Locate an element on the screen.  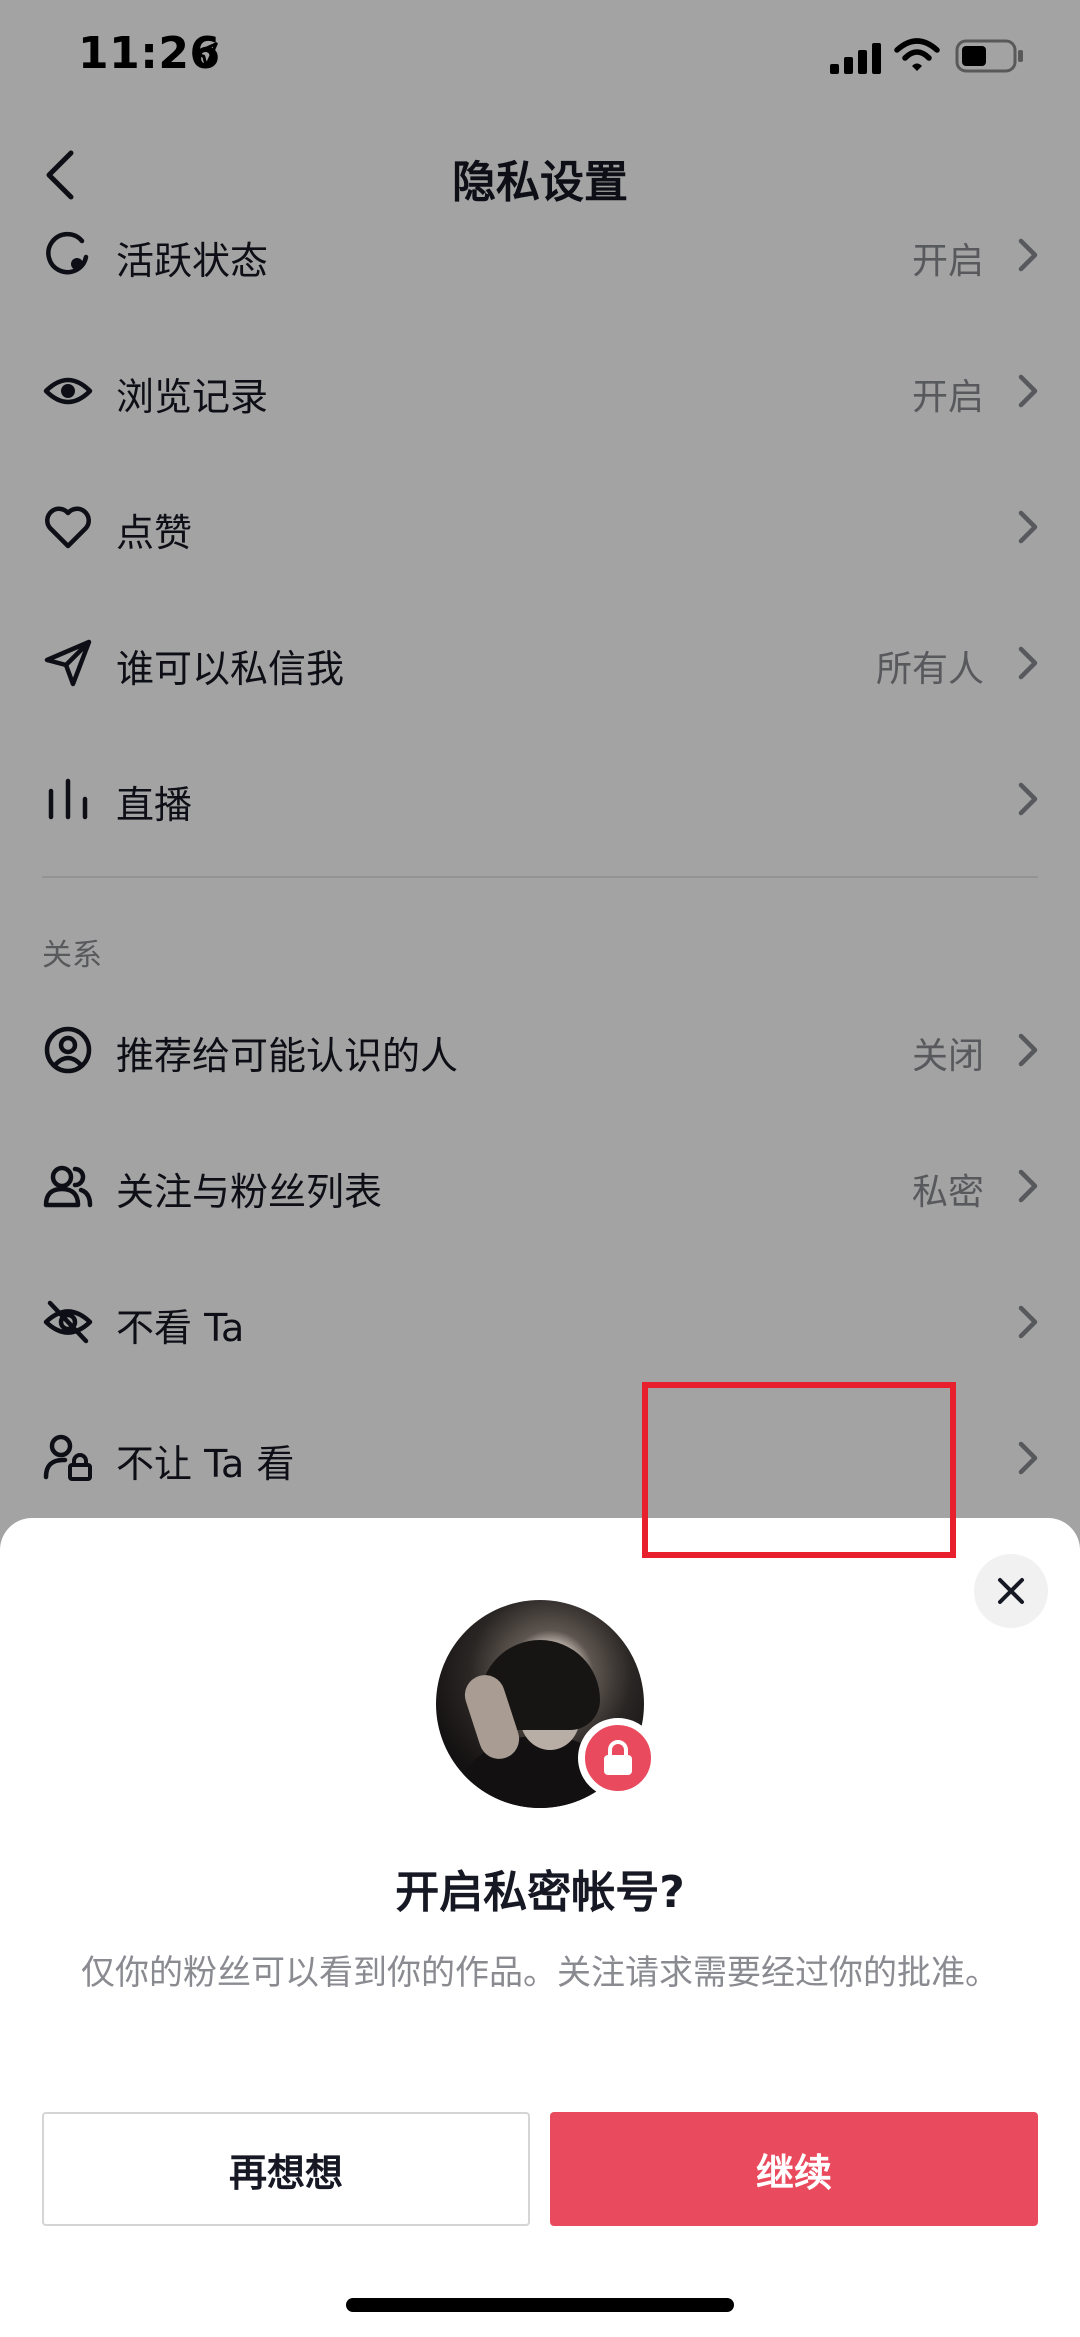
sheet-title: 开启私密帐号? is located at coordinates (540, 1892).